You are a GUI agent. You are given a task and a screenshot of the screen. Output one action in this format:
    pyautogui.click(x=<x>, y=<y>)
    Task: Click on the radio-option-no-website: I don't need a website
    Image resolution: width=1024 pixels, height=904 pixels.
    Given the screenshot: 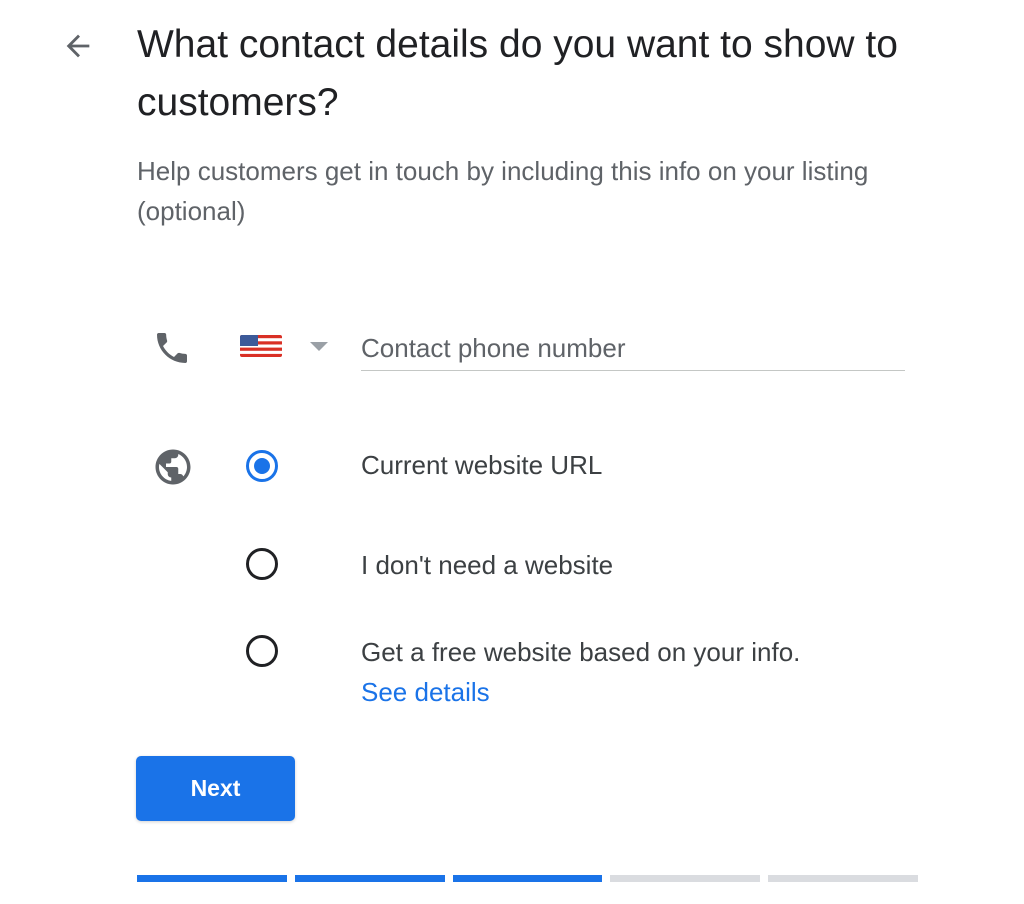 What is the action you would take?
    pyautogui.click(x=426, y=564)
    